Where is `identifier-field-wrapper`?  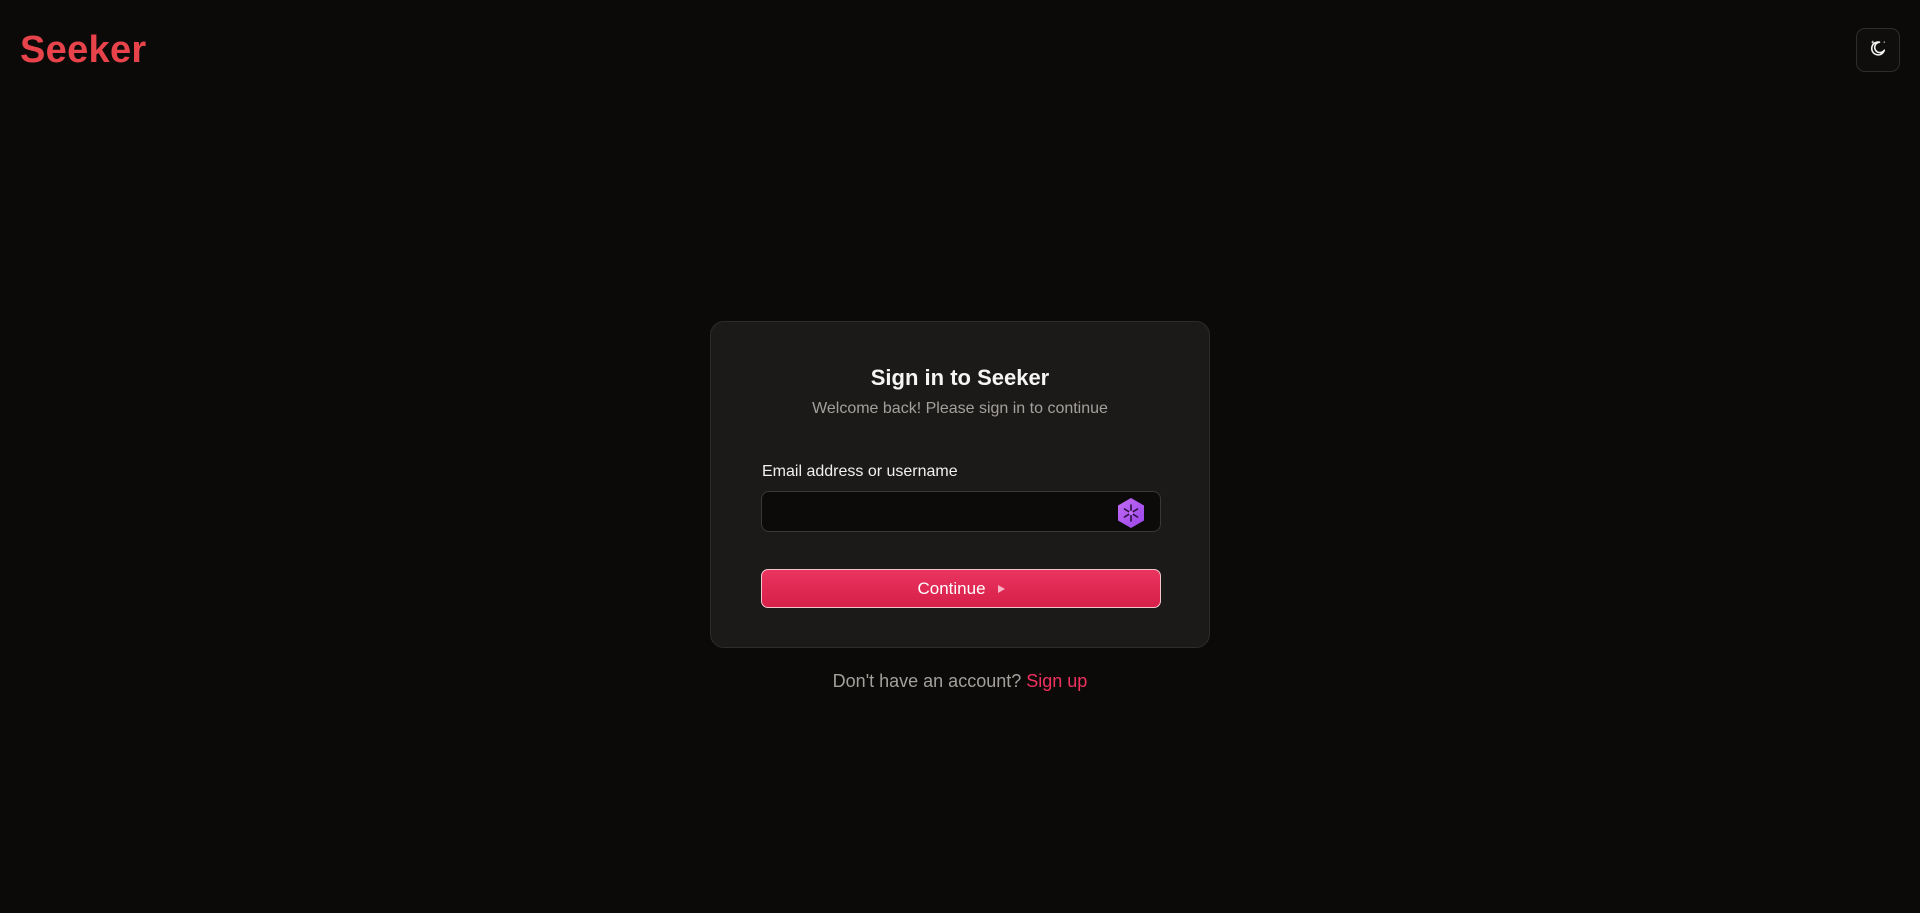
identifier-field-wrapper is located at coordinates (961, 511).